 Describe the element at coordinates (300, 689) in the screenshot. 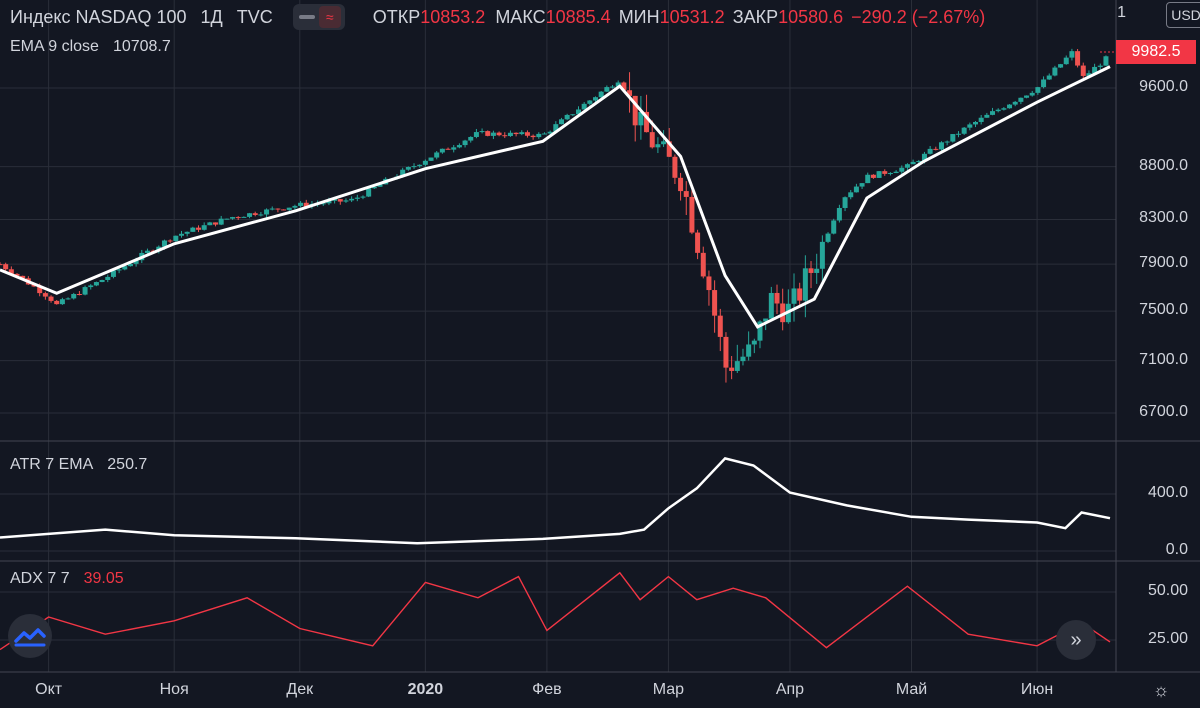

I see `time-tick-label: Дек` at that location.